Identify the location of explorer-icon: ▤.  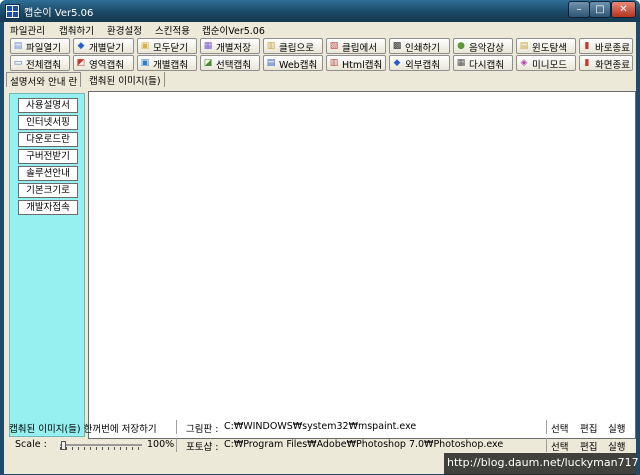
(524, 46).